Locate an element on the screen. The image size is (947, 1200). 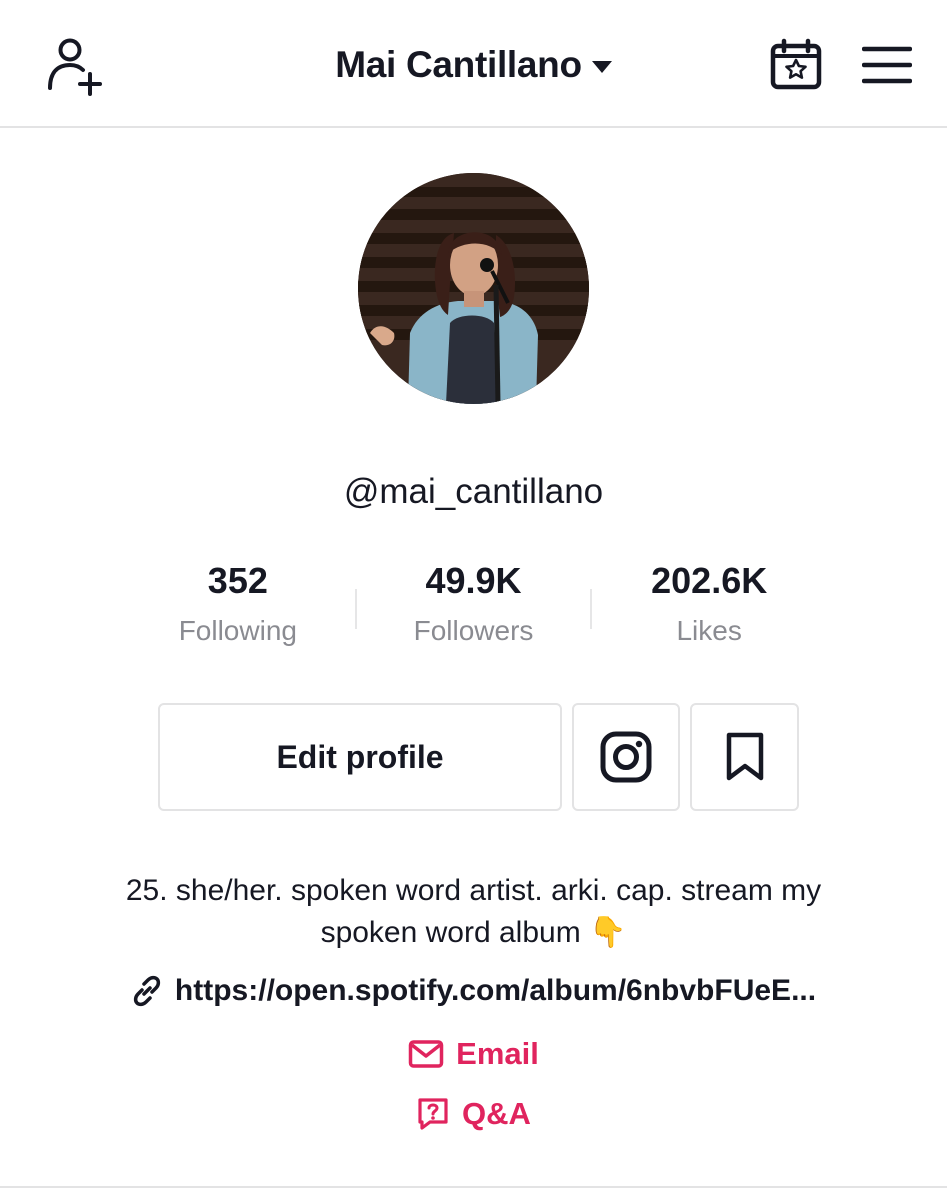
email-button: Email is located at coordinates (473, 1054).